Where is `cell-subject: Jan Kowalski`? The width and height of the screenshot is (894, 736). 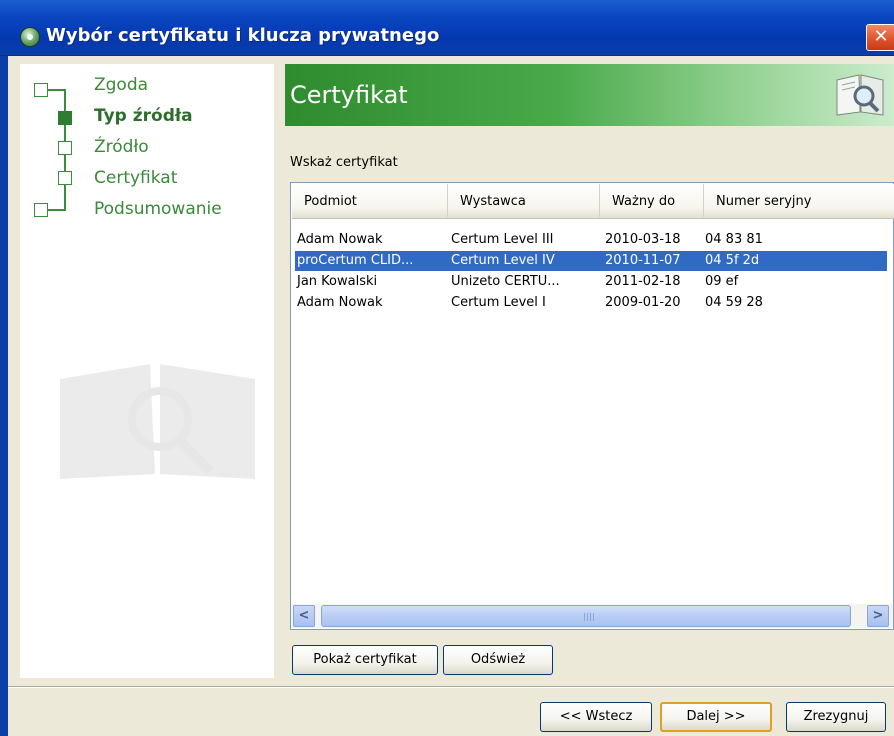
cell-subject: Jan Kowalski is located at coordinates (337, 281).